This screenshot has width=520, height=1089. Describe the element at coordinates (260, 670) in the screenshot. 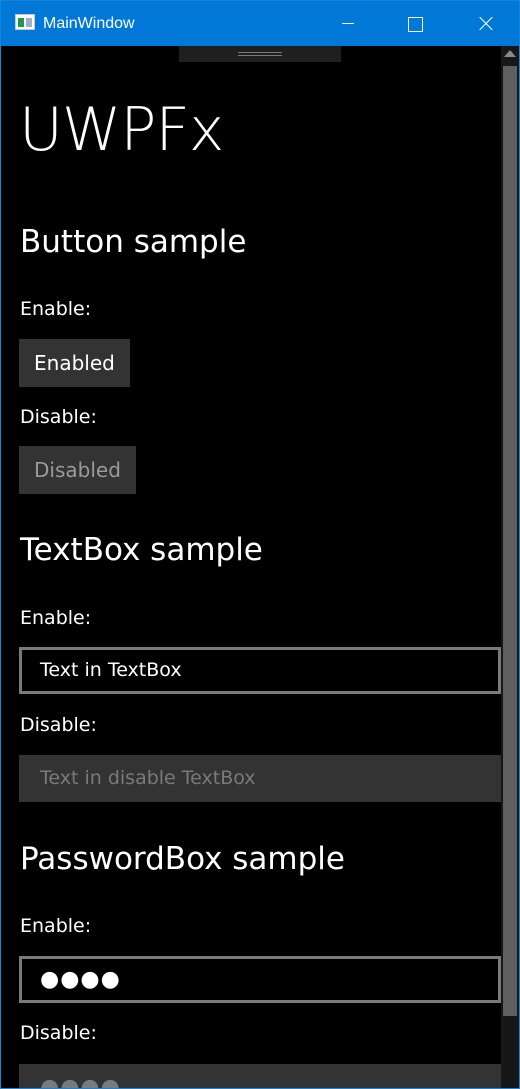

I see `enabled-textbox: Text in TextBox` at that location.